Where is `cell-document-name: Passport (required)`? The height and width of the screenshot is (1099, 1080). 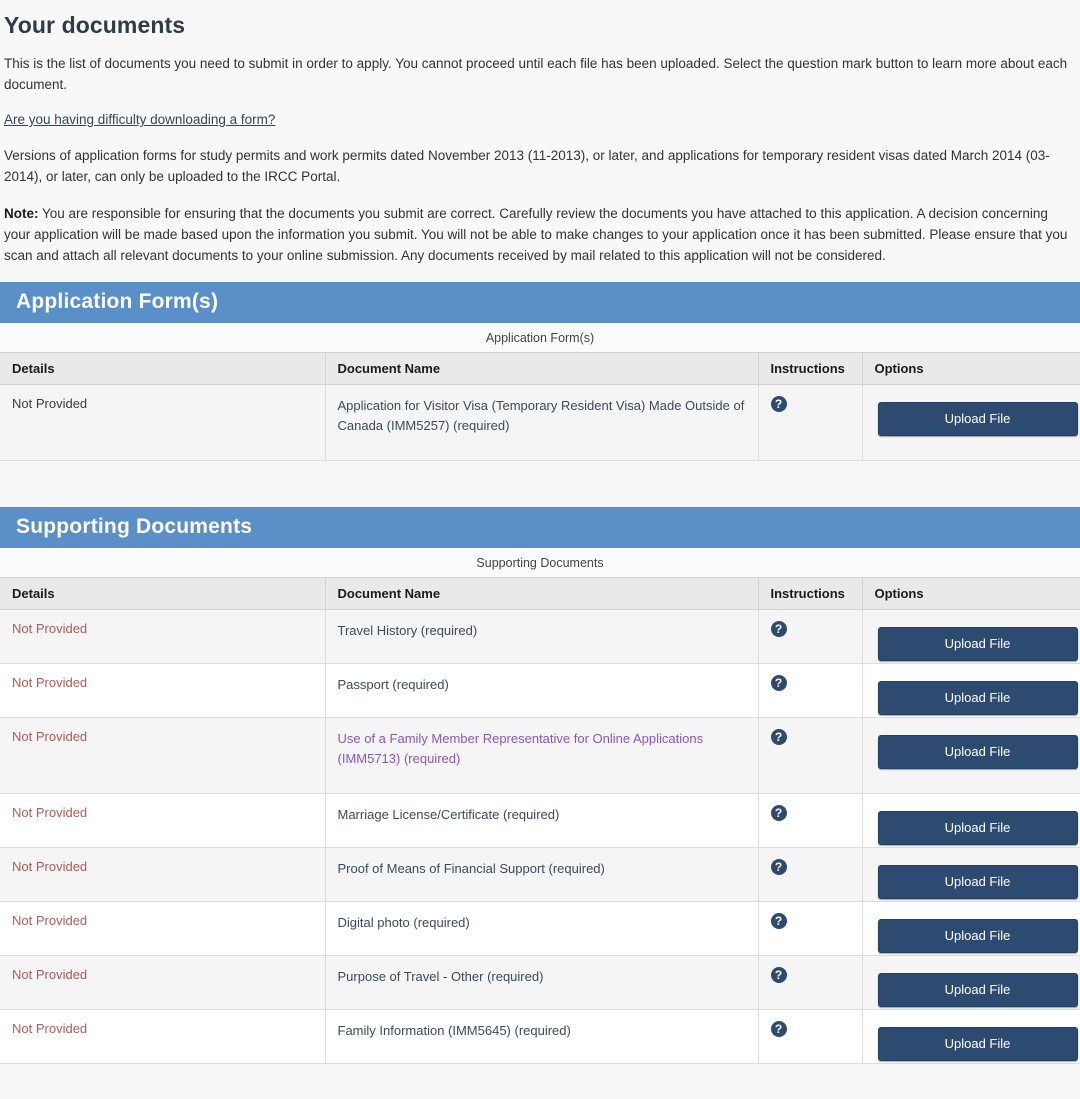
cell-document-name: Passport (required) is located at coordinates (542, 690).